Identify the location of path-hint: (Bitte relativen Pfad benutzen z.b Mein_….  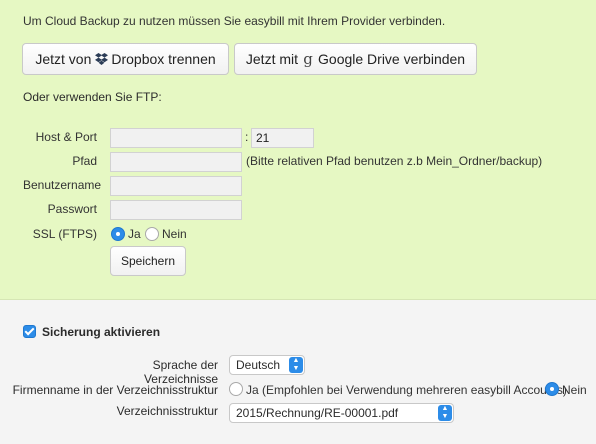
(394, 161).